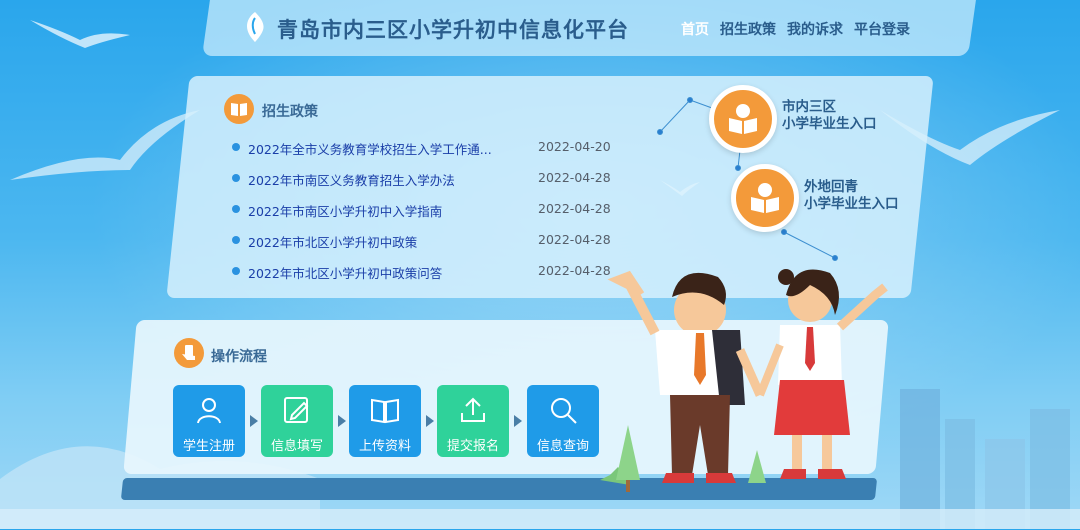 This screenshot has width=1080, height=530. Describe the element at coordinates (744, 380) in the screenshot. I see `students-illustration` at that location.